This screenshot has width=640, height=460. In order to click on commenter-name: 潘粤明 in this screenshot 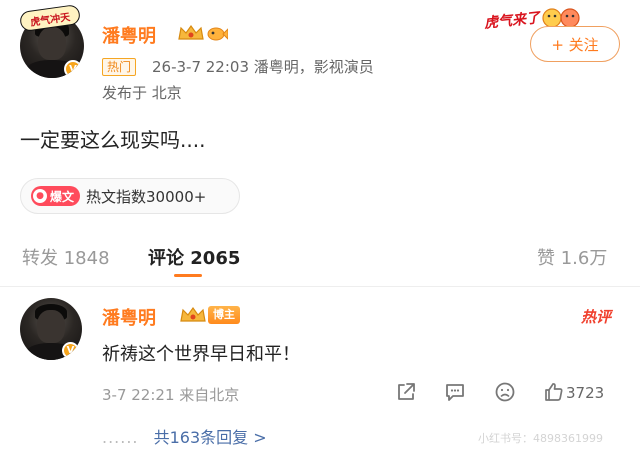, I will do `click(129, 317)`.